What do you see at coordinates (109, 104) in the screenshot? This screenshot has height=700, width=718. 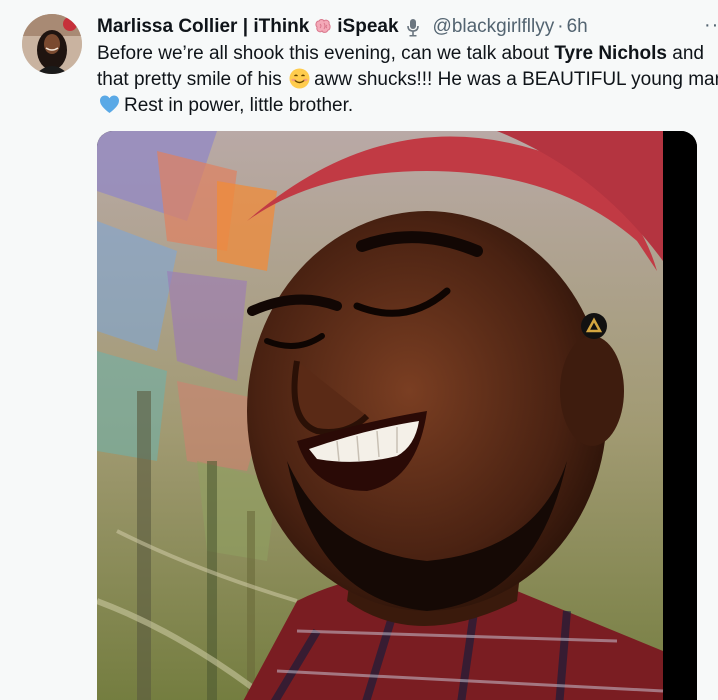 I see `blue-heart-emoji-icon` at bounding box center [109, 104].